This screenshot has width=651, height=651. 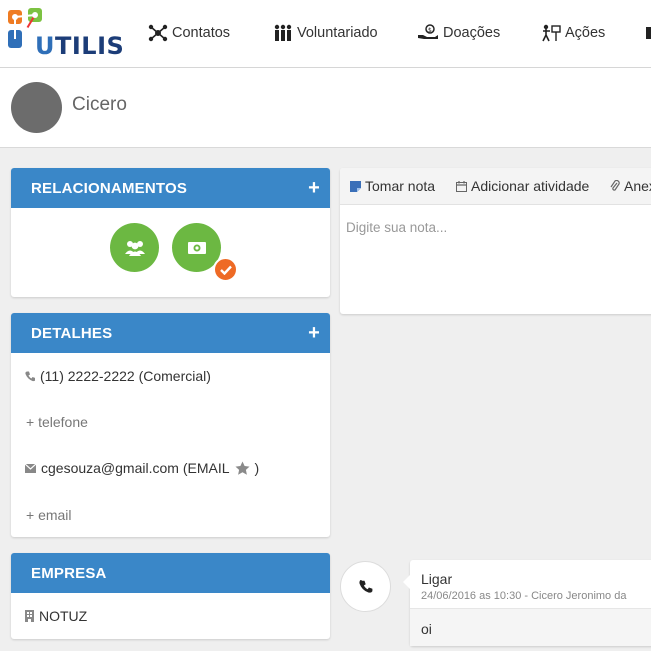 I want to click on logo-rest: TILIS, so click(x=90, y=46).